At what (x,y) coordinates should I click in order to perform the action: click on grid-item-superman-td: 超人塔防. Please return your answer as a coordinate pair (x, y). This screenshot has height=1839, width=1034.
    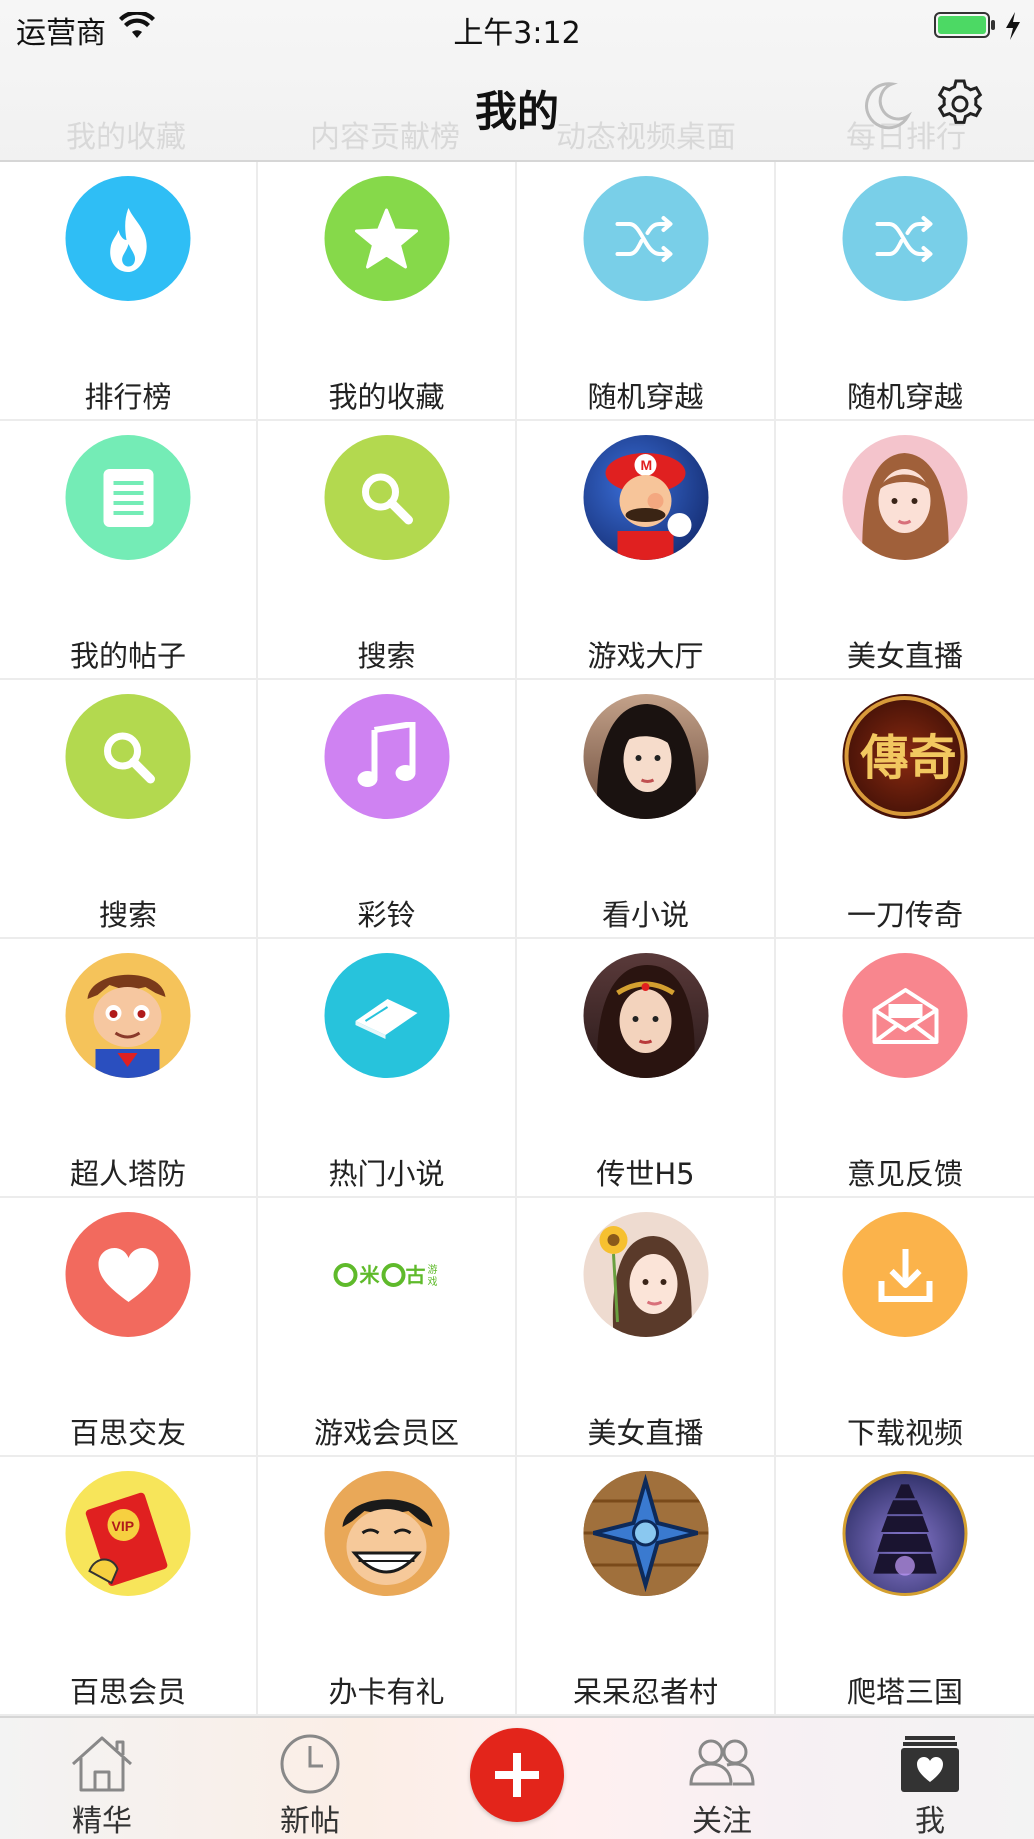
    Looking at the image, I should click on (129, 1068).